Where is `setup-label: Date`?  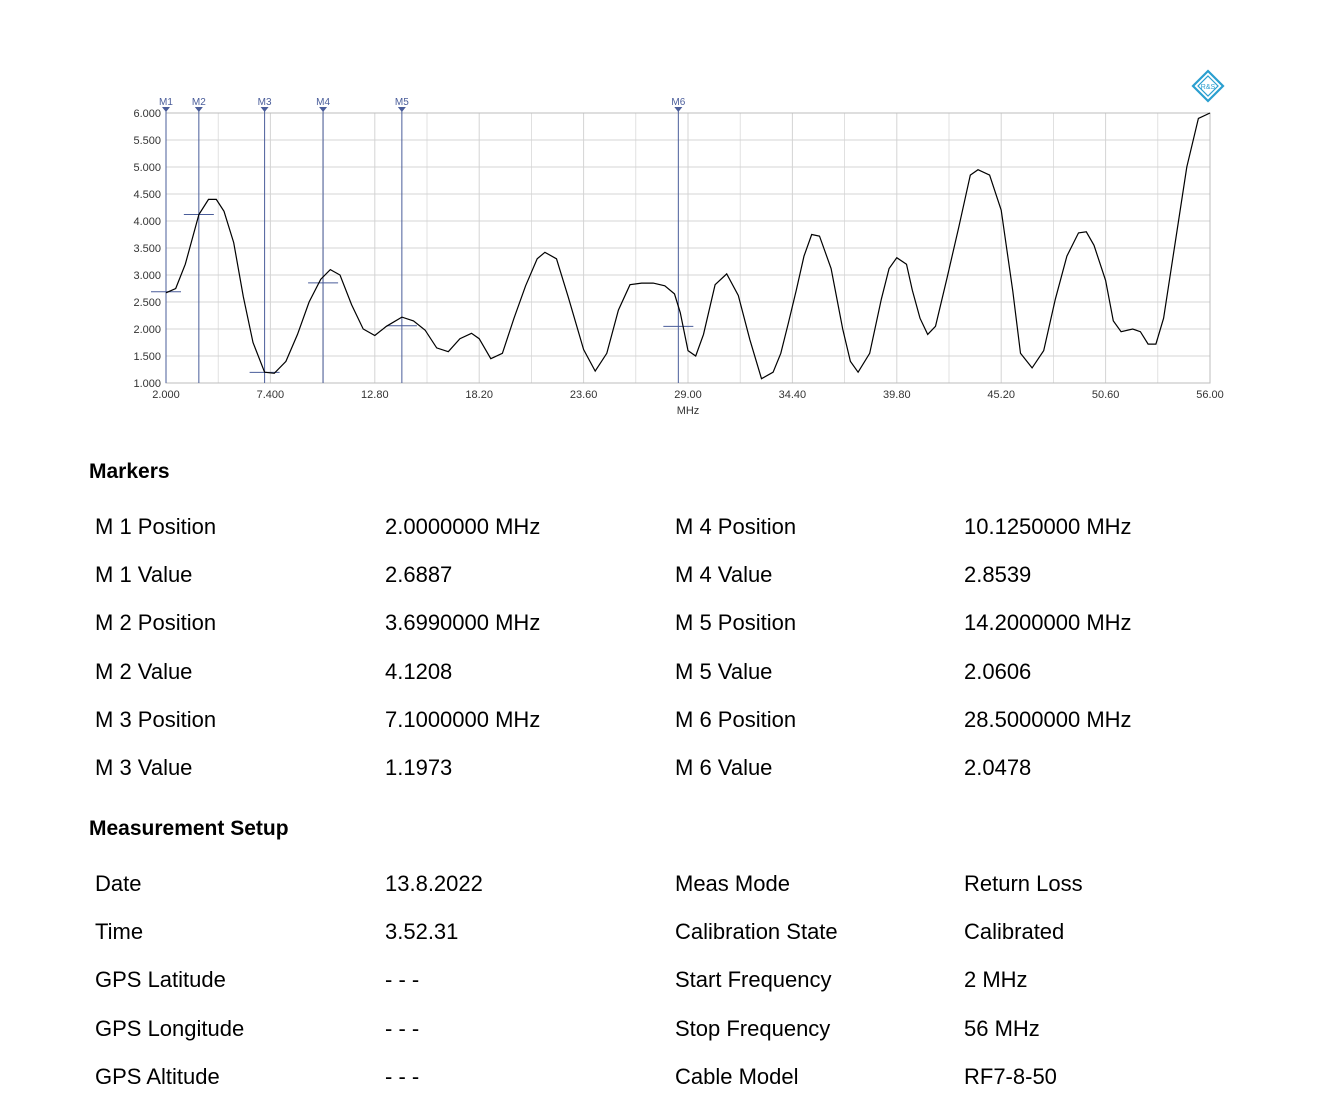
setup-label: Date is located at coordinates (118, 883).